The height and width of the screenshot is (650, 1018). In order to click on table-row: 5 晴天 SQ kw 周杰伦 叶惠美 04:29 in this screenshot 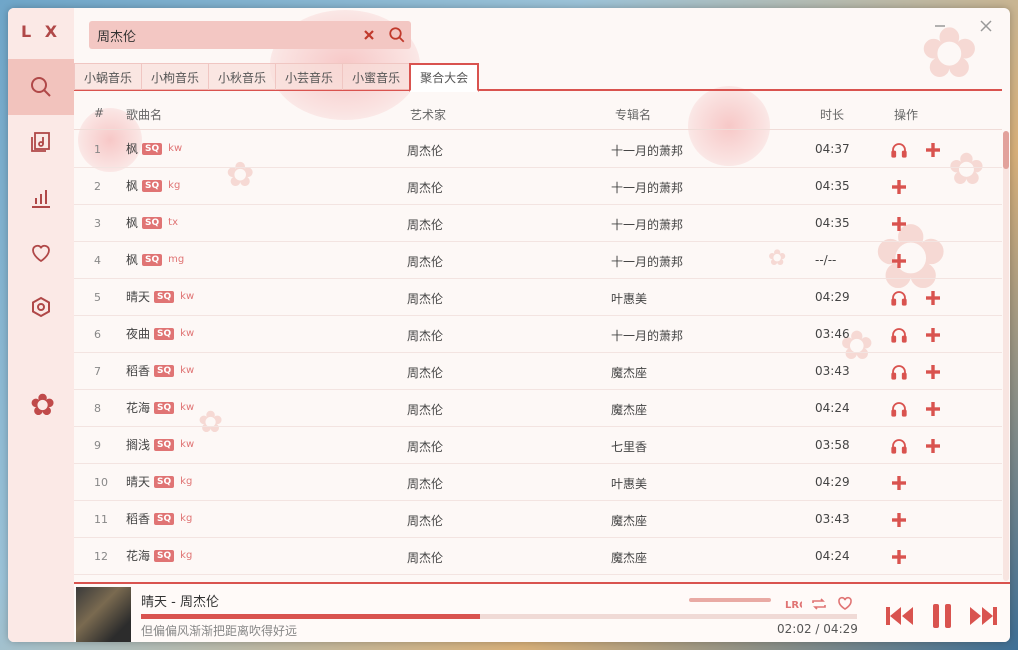, I will do `click(538, 297)`.